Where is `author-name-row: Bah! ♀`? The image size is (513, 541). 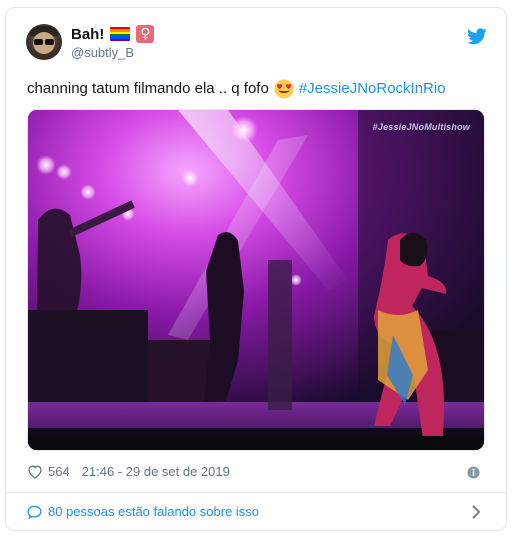 author-name-row: Bah! ♀ is located at coordinates (113, 34).